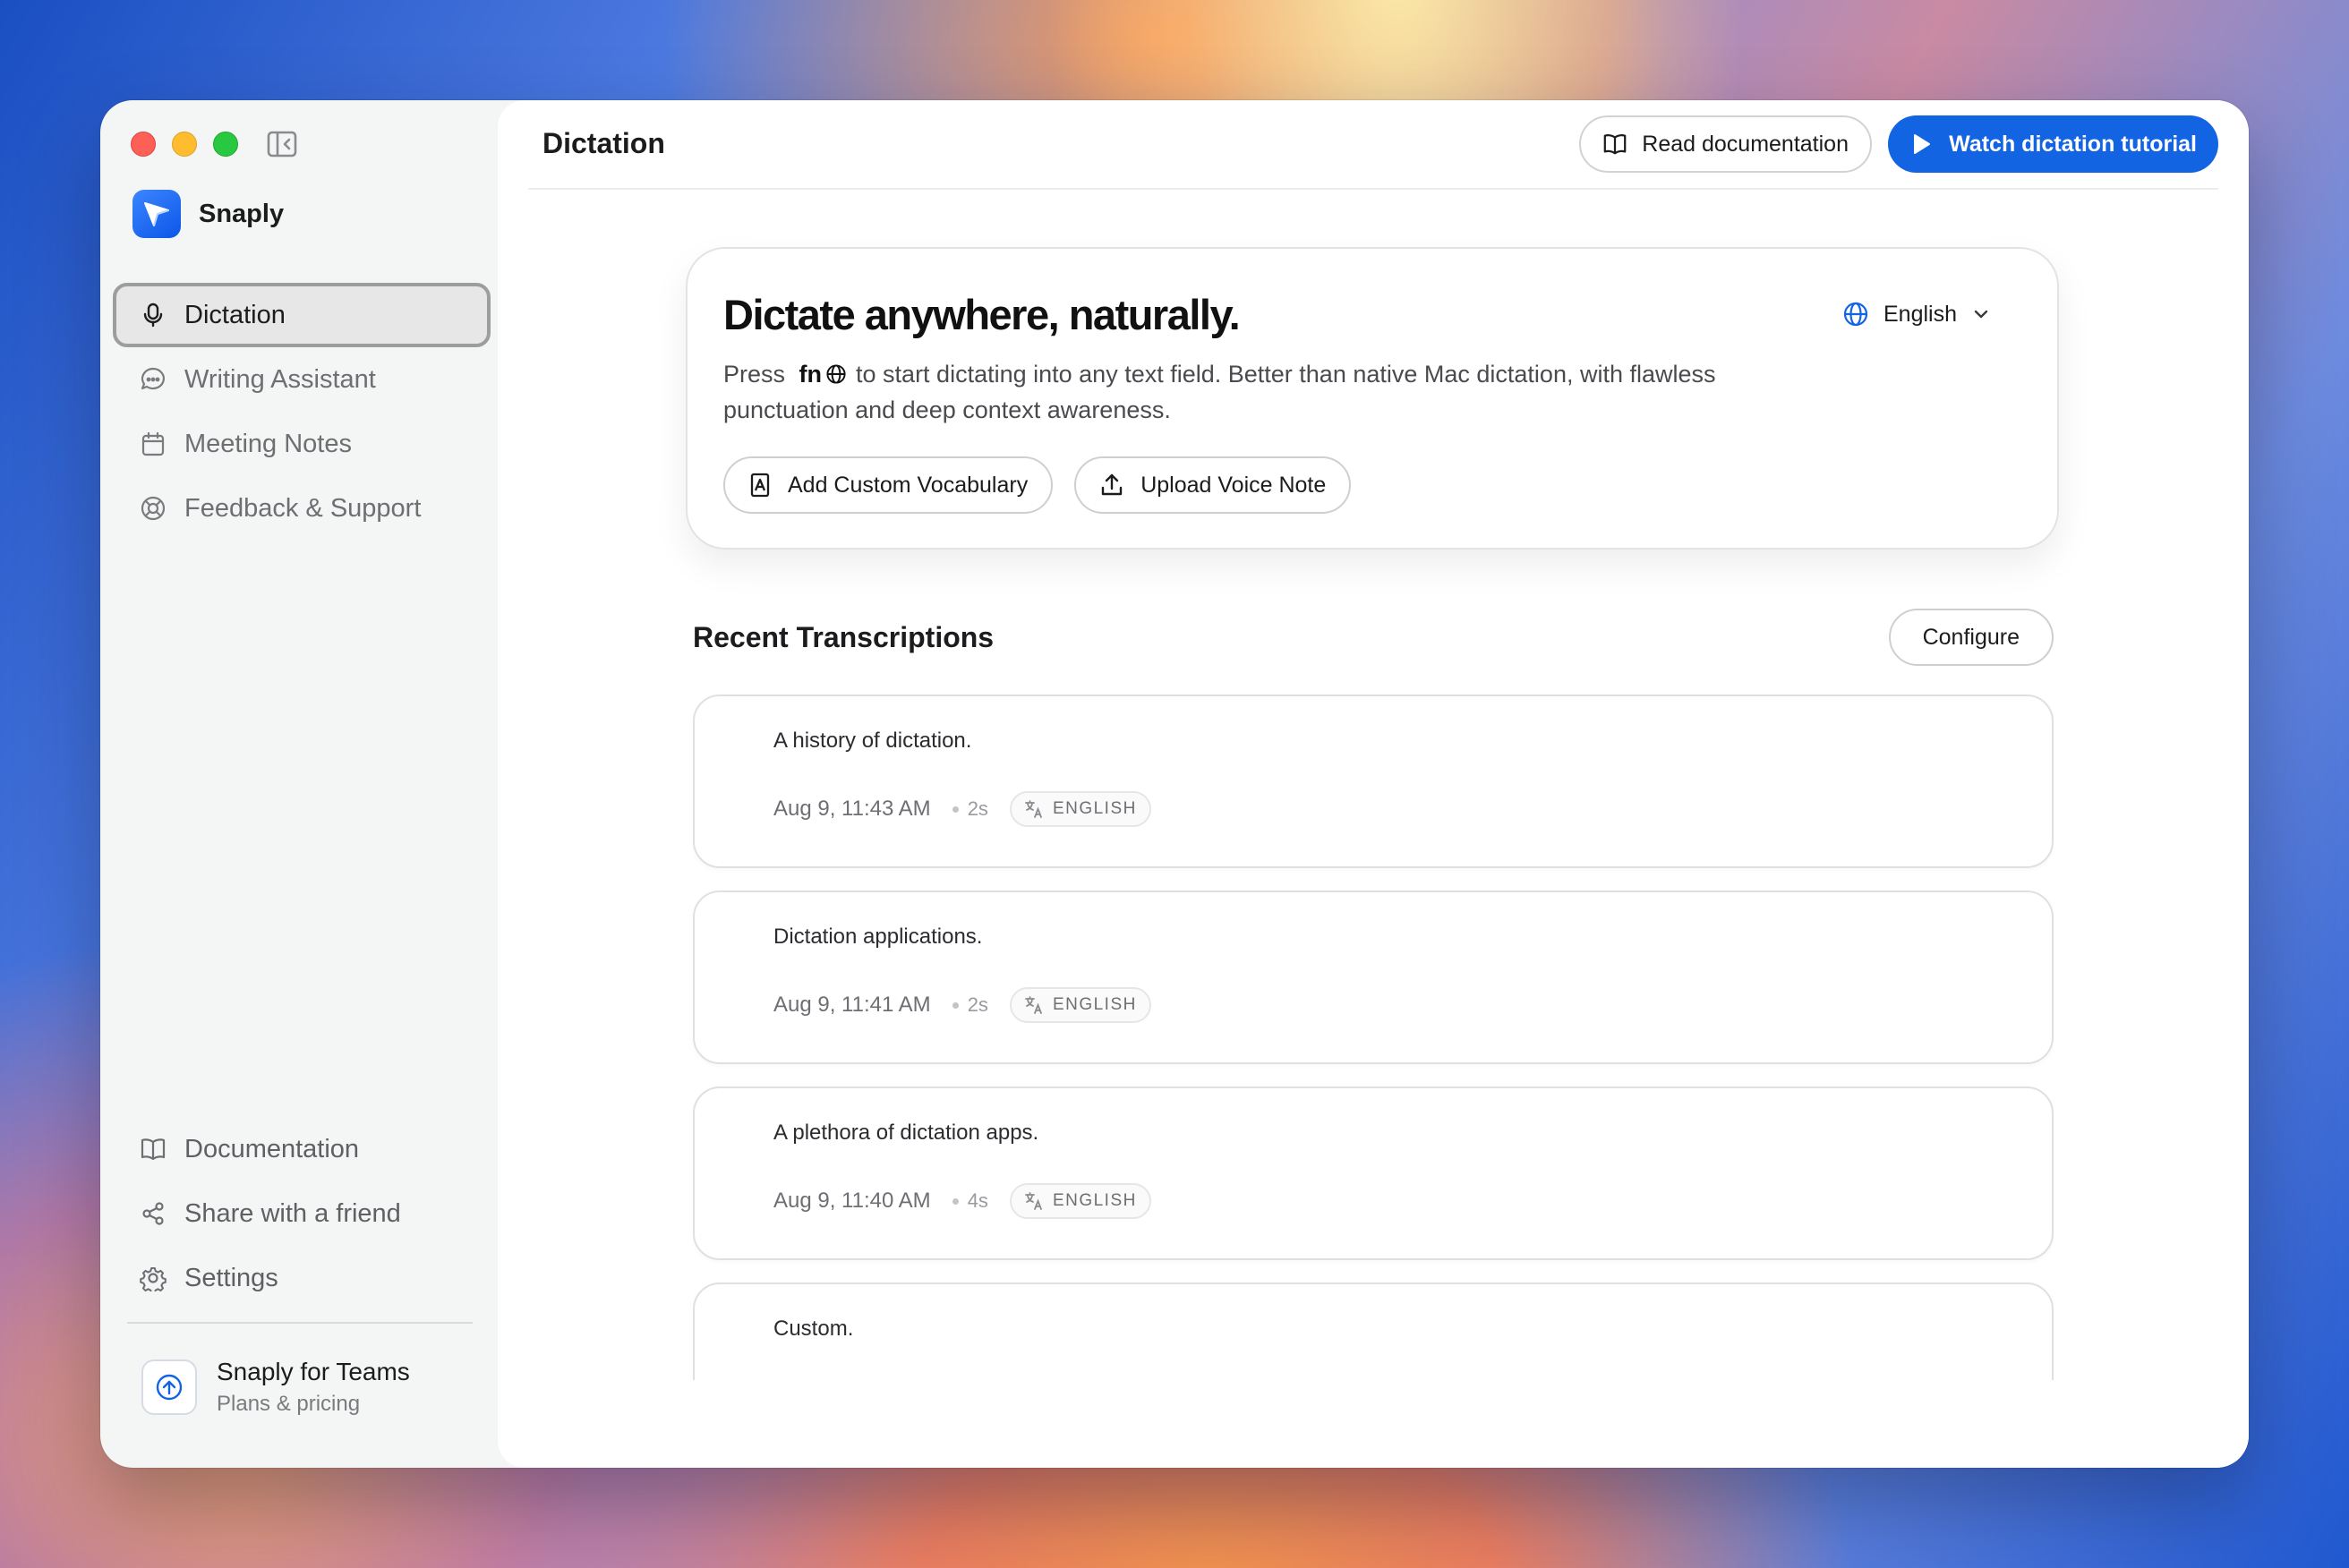 The image size is (2349, 1568). I want to click on teams-text: Snaply for Teams Plans & pricing, so click(313, 1387).